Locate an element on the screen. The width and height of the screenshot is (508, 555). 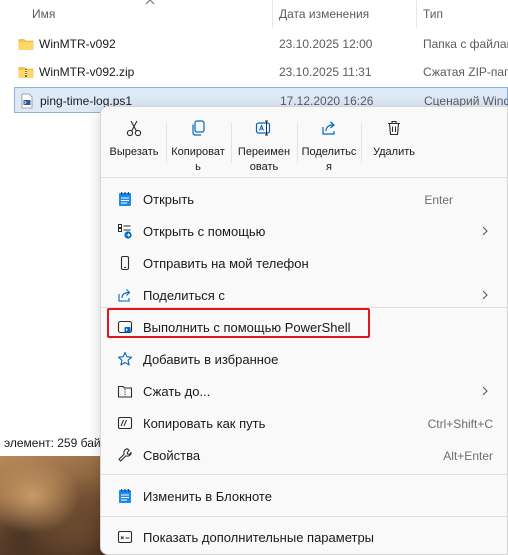
file-date: 23.10.2025 11:31 is located at coordinates (325, 72).